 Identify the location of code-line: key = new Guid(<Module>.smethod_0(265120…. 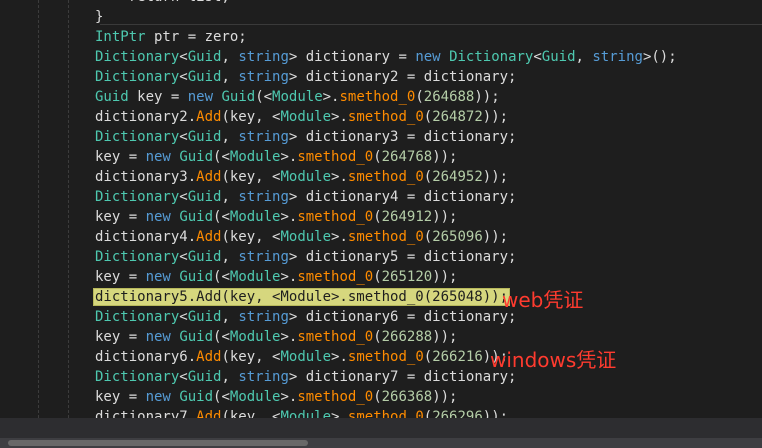
(386, 277).